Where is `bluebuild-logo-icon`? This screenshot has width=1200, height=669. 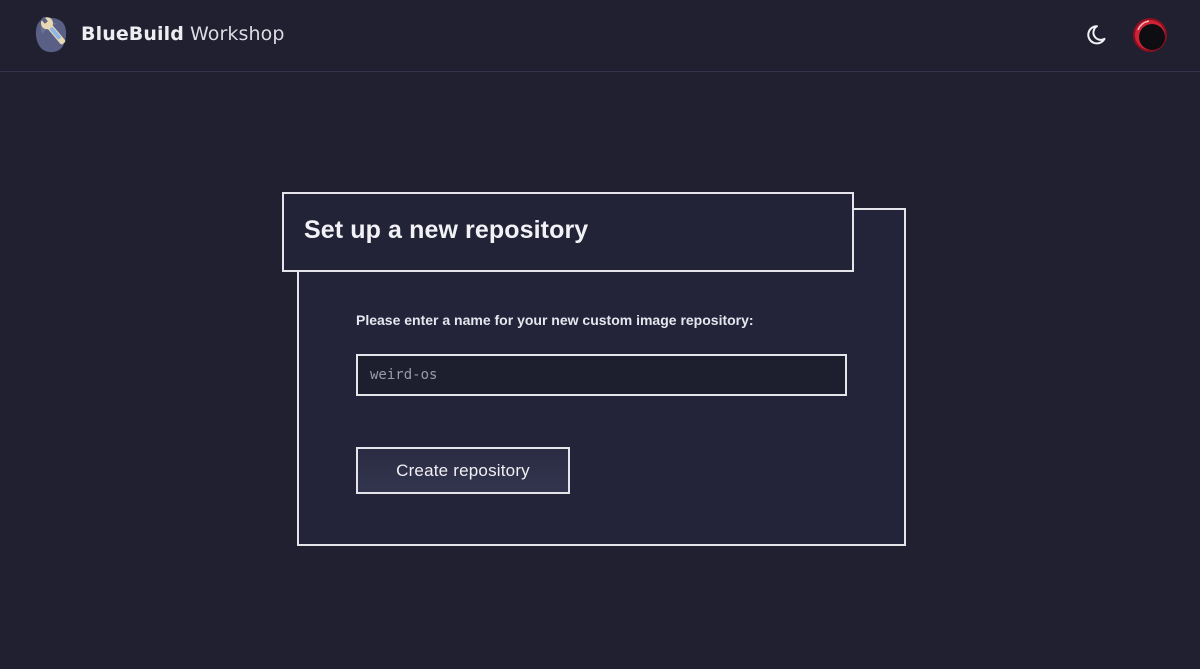 bluebuild-logo-icon is located at coordinates (51, 34).